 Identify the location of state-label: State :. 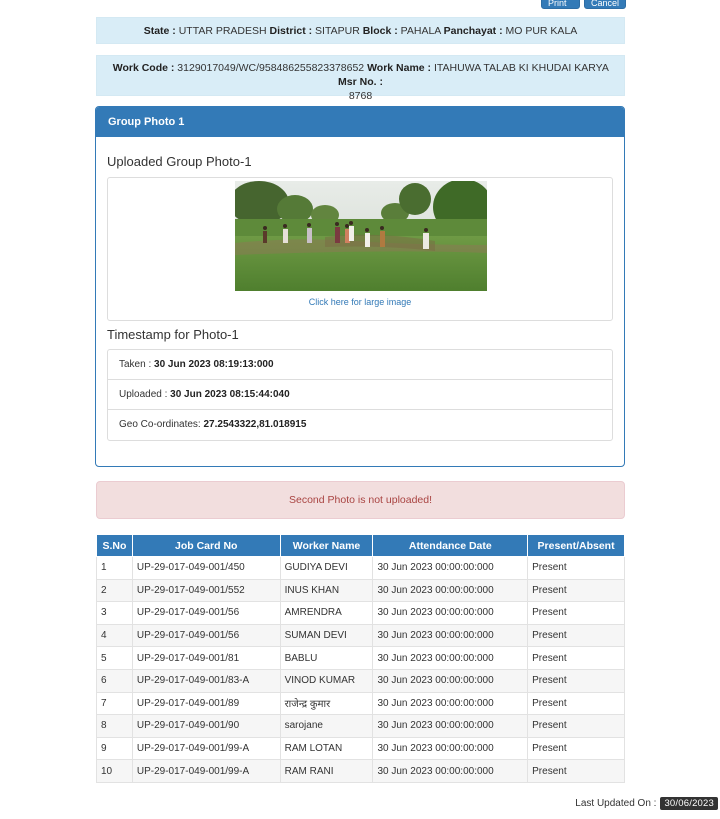
(159, 31).